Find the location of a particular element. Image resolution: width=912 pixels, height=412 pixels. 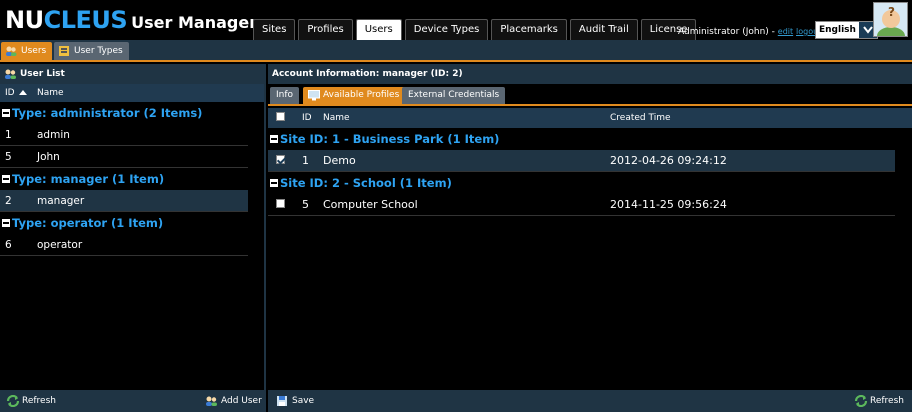

brand-name: NUCLEUS is located at coordinates (66, 20).